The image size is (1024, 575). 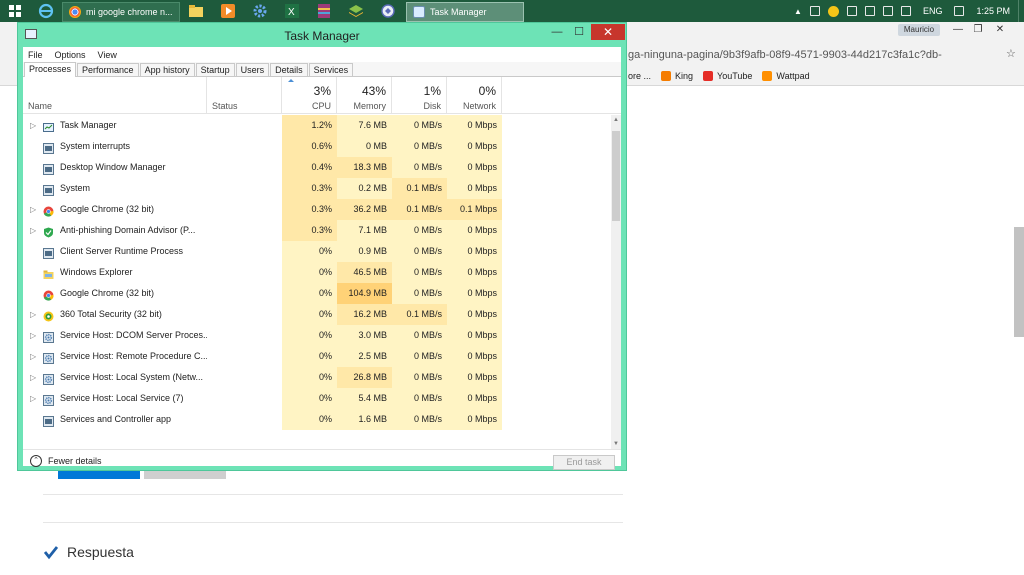 I want to click on scrollbar-thumb, so click(x=616, y=176).